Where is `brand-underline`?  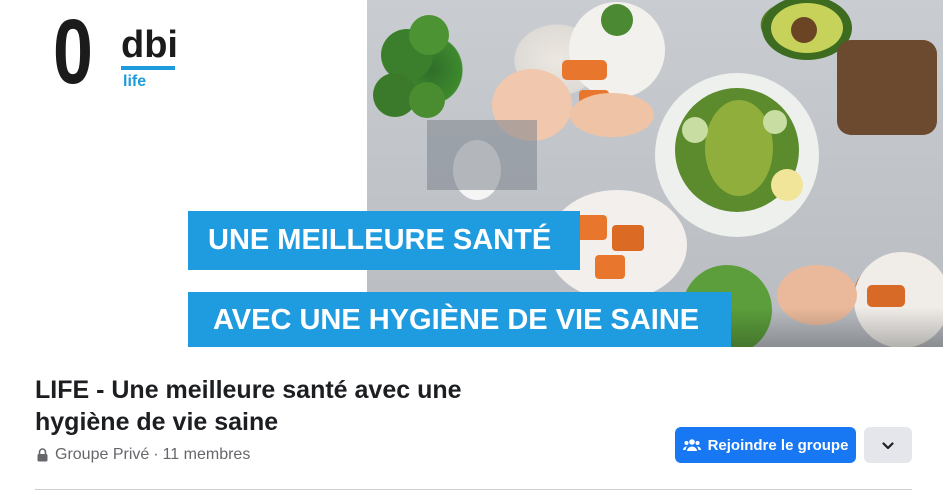 brand-underline is located at coordinates (148, 68).